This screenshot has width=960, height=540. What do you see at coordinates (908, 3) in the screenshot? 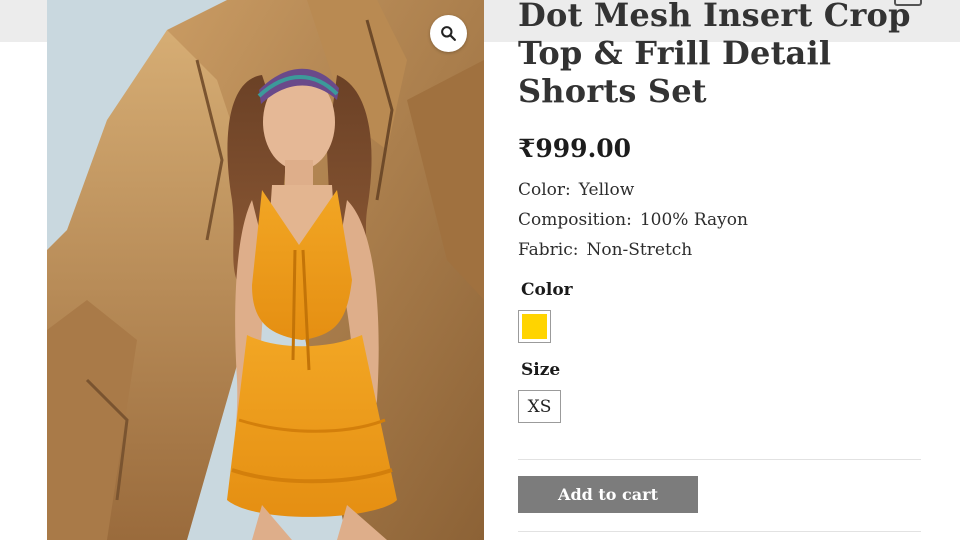
I see `header-cart-icon` at bounding box center [908, 3].